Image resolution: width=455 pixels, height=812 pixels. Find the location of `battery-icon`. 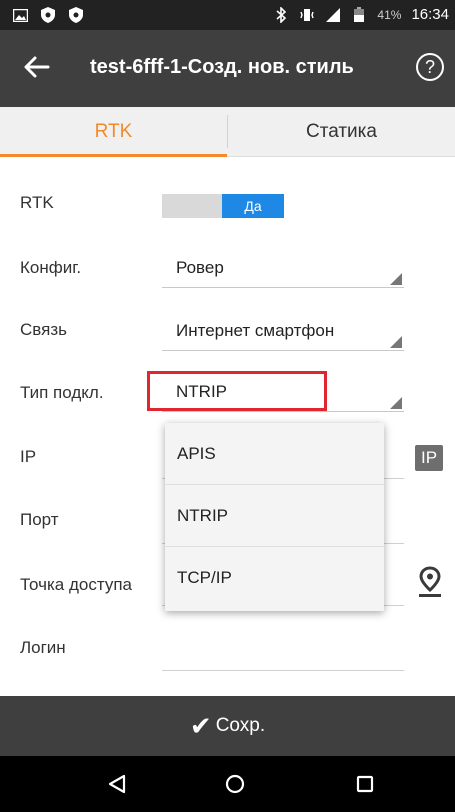

battery-icon is located at coordinates (359, 15).